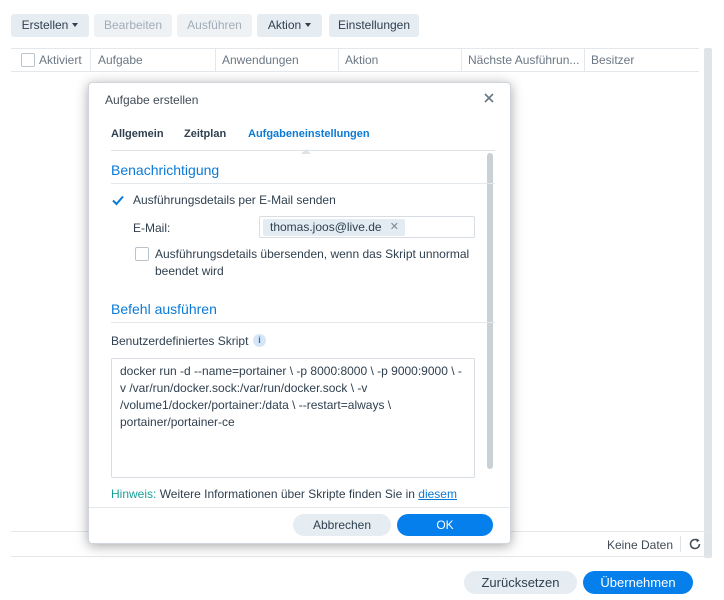 This screenshot has height=600, width=724. I want to click on select-all-checkbox, so click(28, 60).